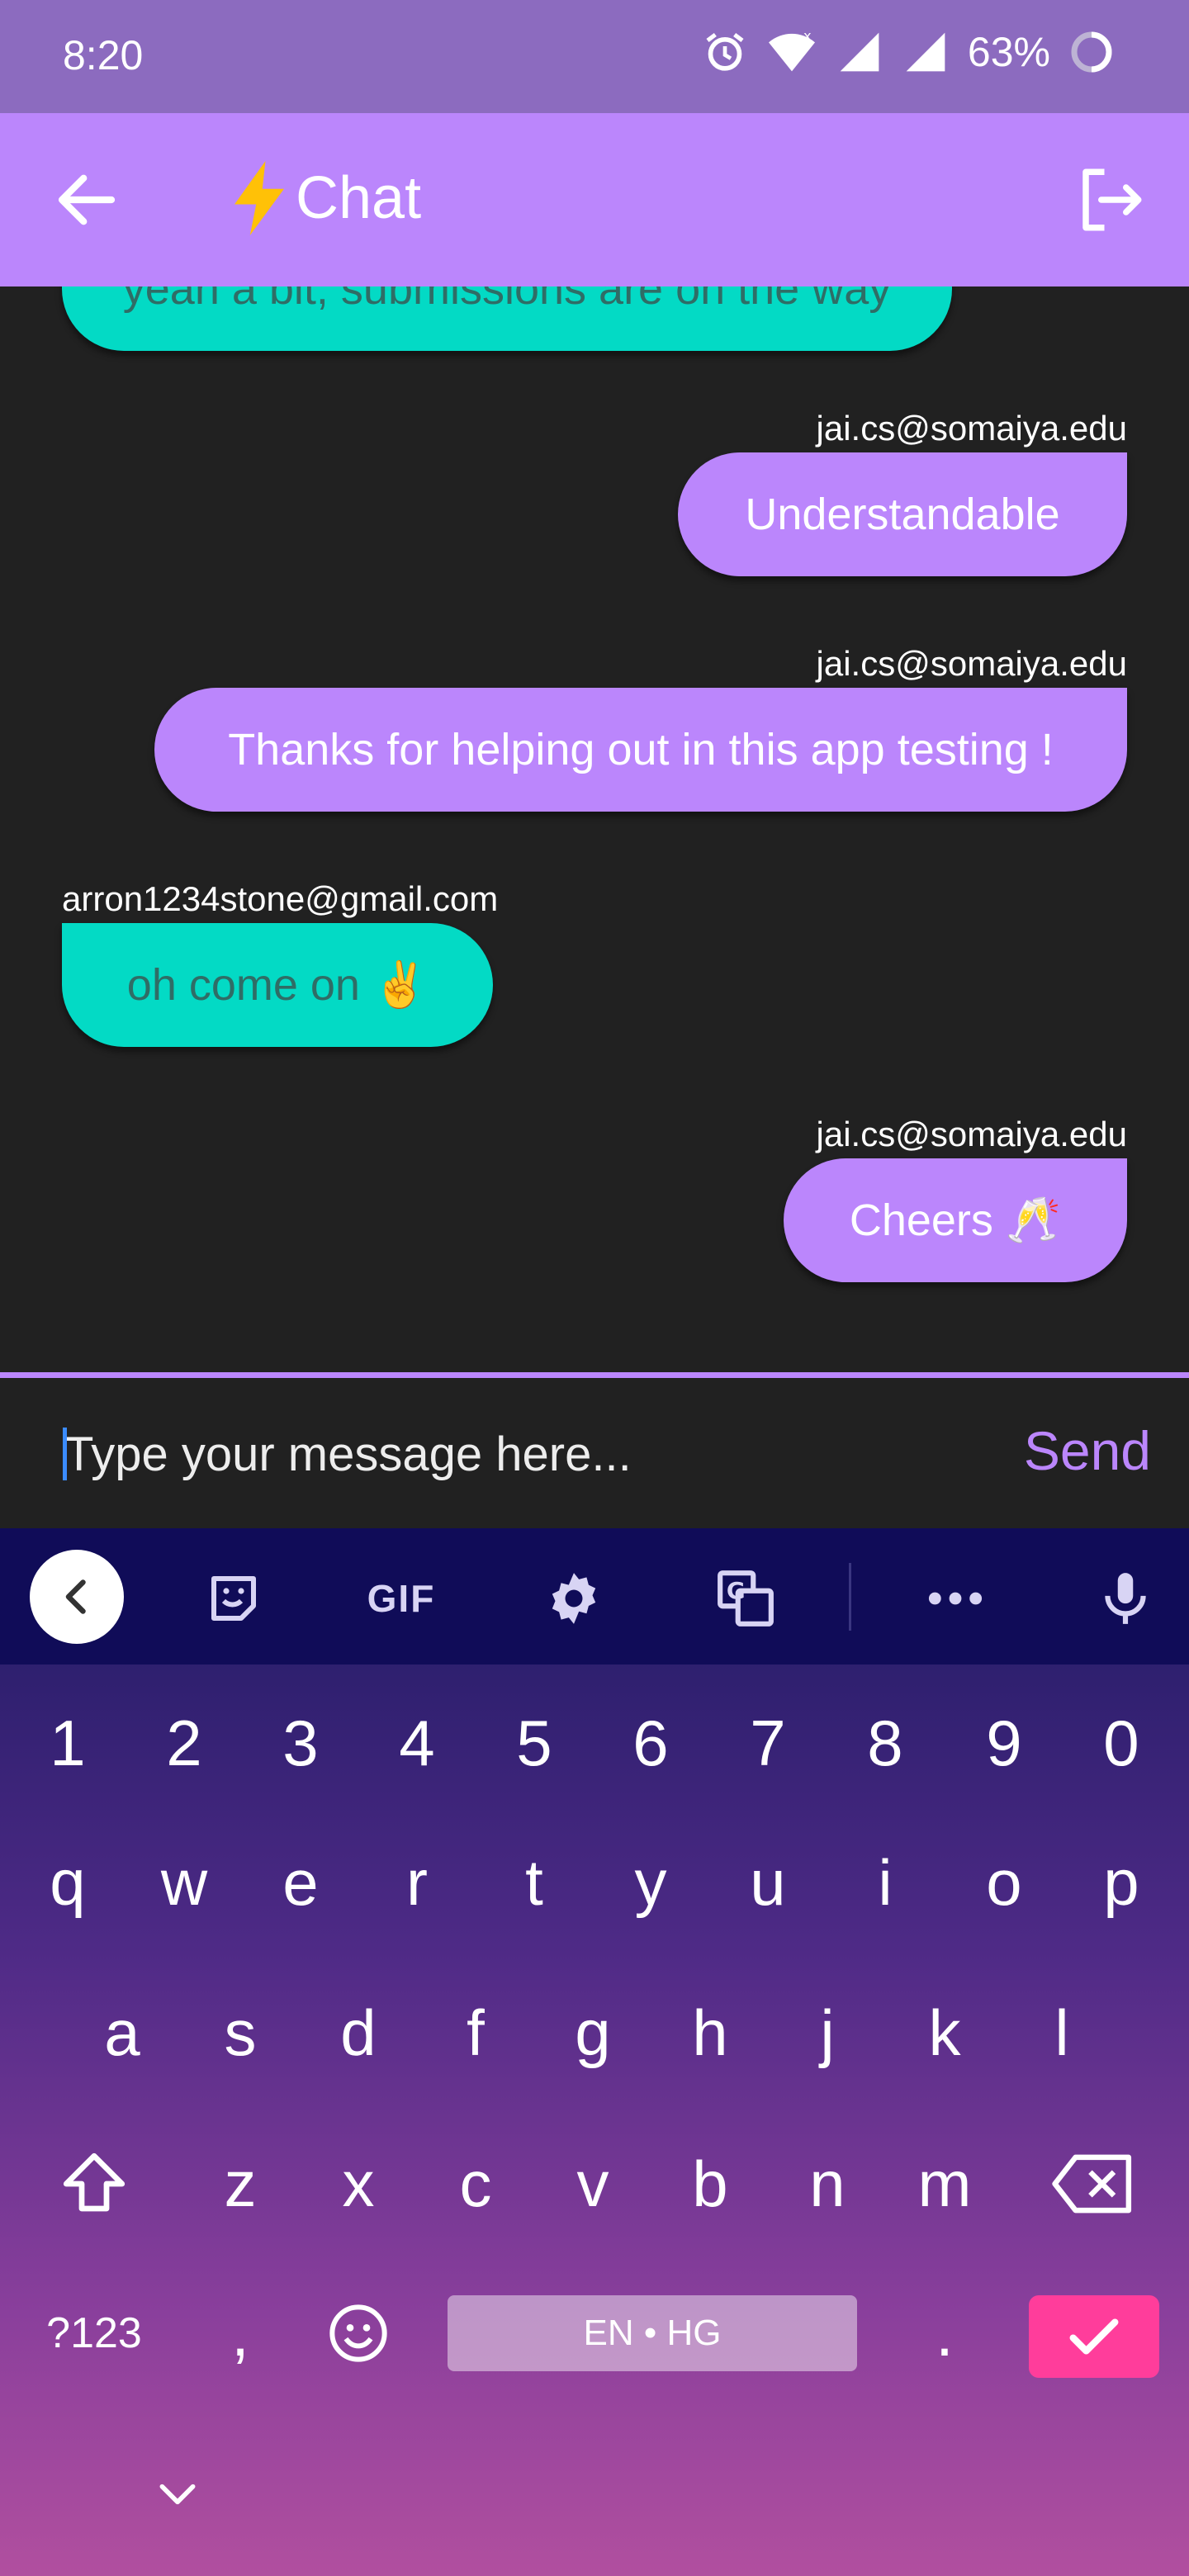 This screenshot has width=1189, height=2576. Describe the element at coordinates (1121, 1743) in the screenshot. I see `key-0: 0` at that location.